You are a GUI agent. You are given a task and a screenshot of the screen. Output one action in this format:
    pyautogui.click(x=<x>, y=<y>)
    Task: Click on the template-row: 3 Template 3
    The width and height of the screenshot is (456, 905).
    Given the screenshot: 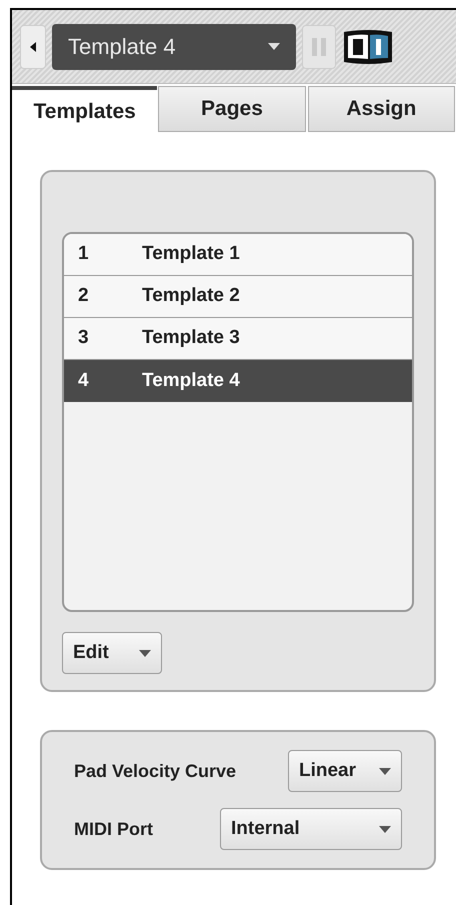 What is the action you would take?
    pyautogui.click(x=238, y=339)
    